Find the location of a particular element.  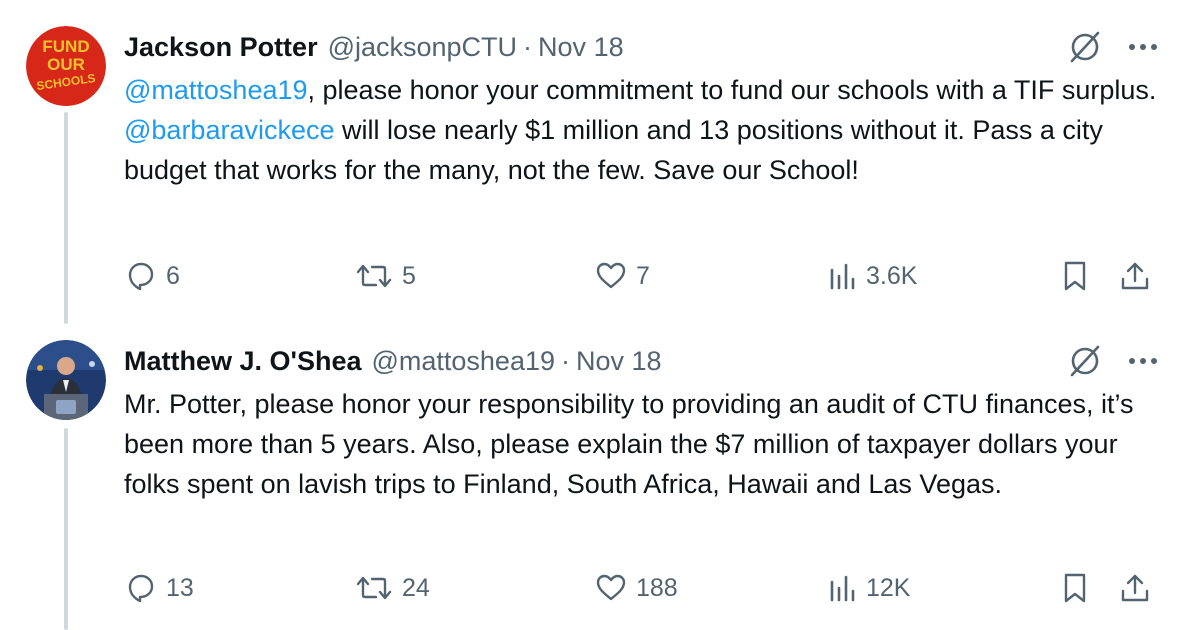

reply-count: 13 is located at coordinates (180, 587).